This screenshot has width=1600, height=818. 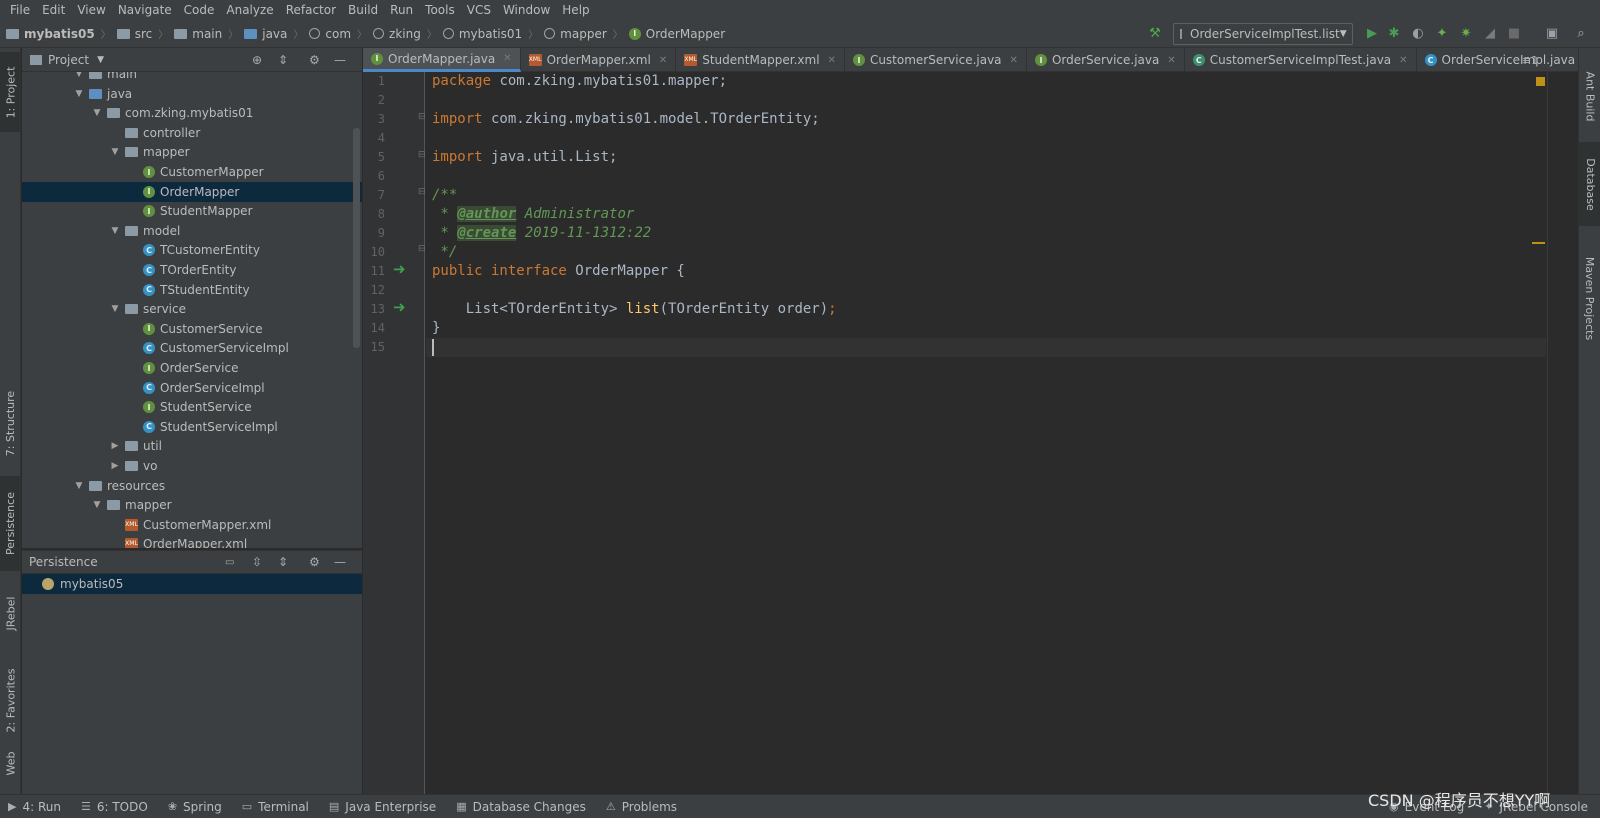 What do you see at coordinates (1514, 34) in the screenshot?
I see `stop-icon: ■` at bounding box center [1514, 34].